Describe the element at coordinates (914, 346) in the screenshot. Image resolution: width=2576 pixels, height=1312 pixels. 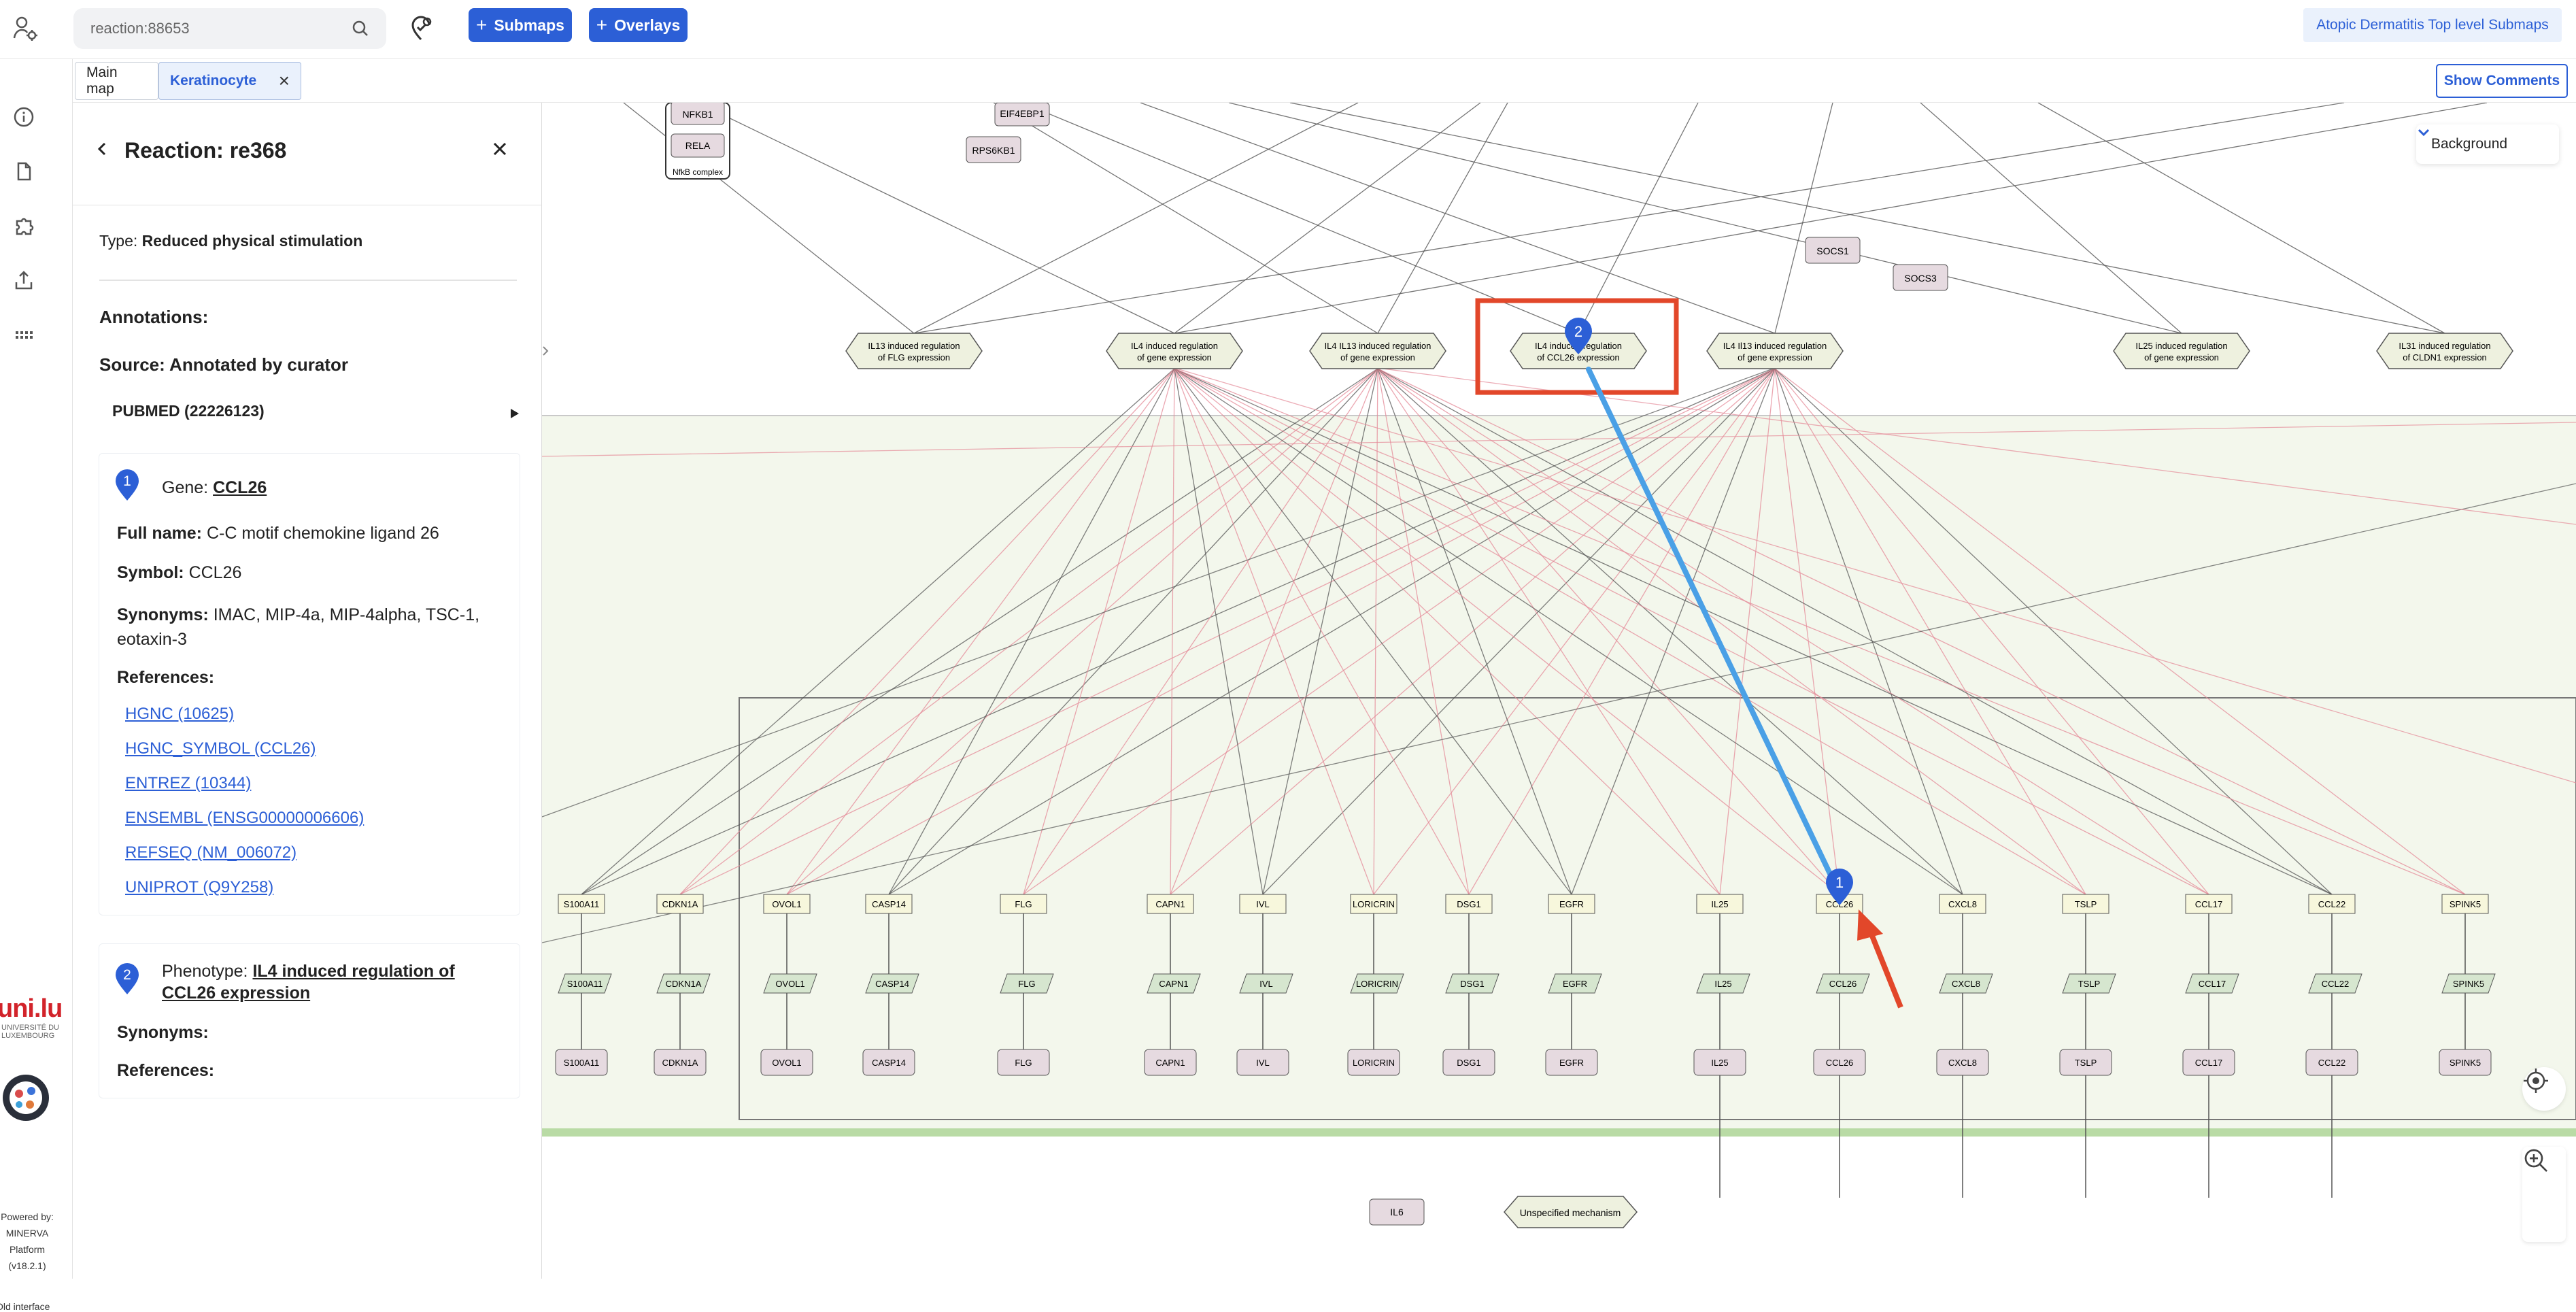
I see `phenotype-label: IL13 induced regulation` at that location.